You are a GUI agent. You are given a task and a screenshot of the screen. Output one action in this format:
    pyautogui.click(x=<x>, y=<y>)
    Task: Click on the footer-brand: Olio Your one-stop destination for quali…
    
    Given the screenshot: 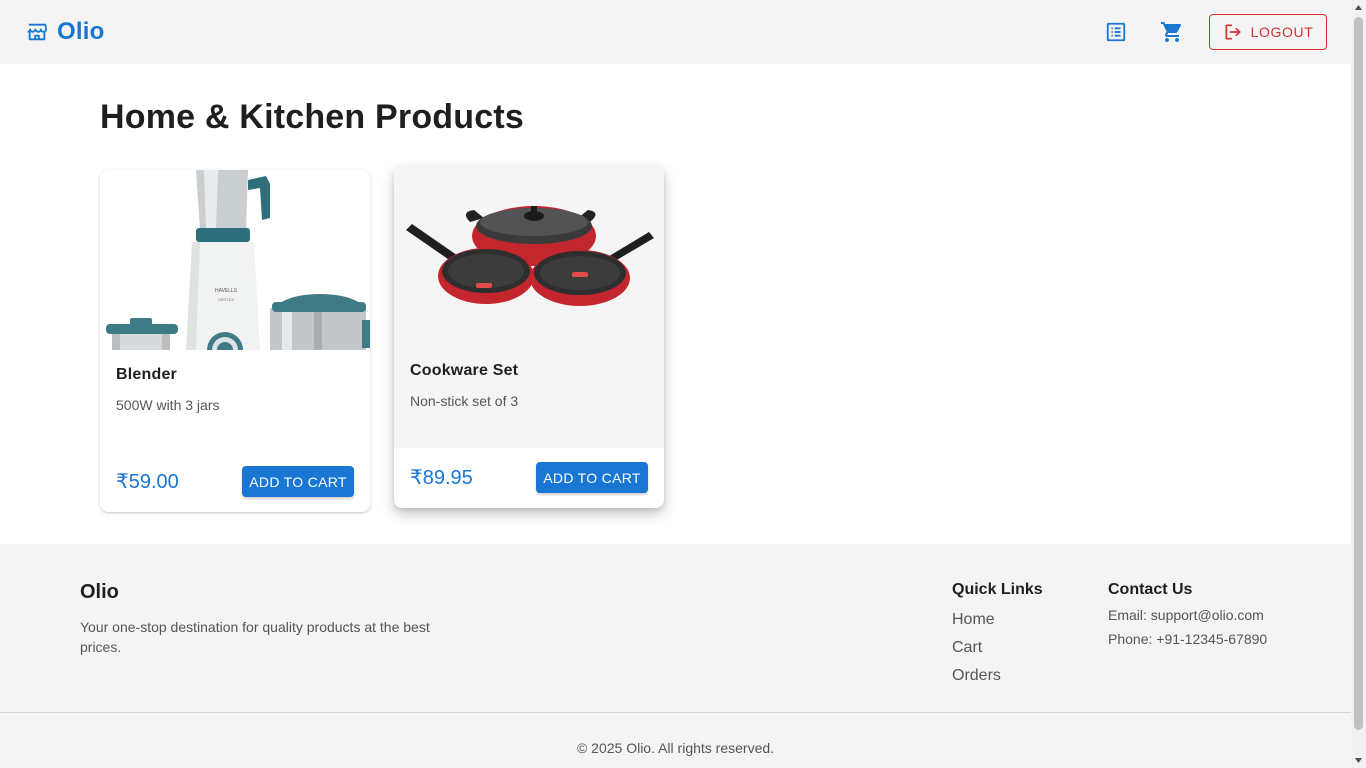 What is the action you would take?
    pyautogui.click(x=270, y=619)
    